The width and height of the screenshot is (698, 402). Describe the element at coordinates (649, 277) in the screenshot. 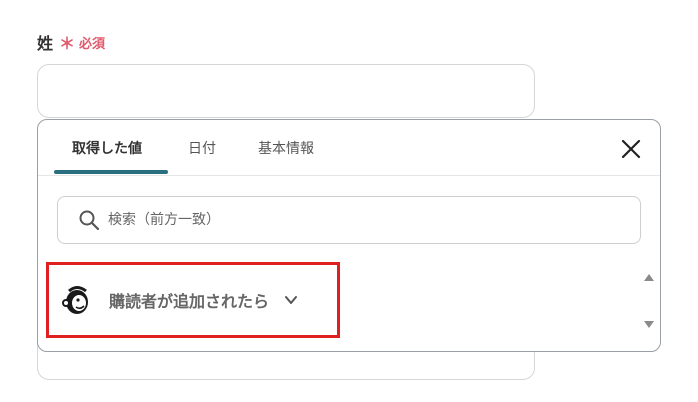

I see `scroll-up-arrow-icon` at that location.